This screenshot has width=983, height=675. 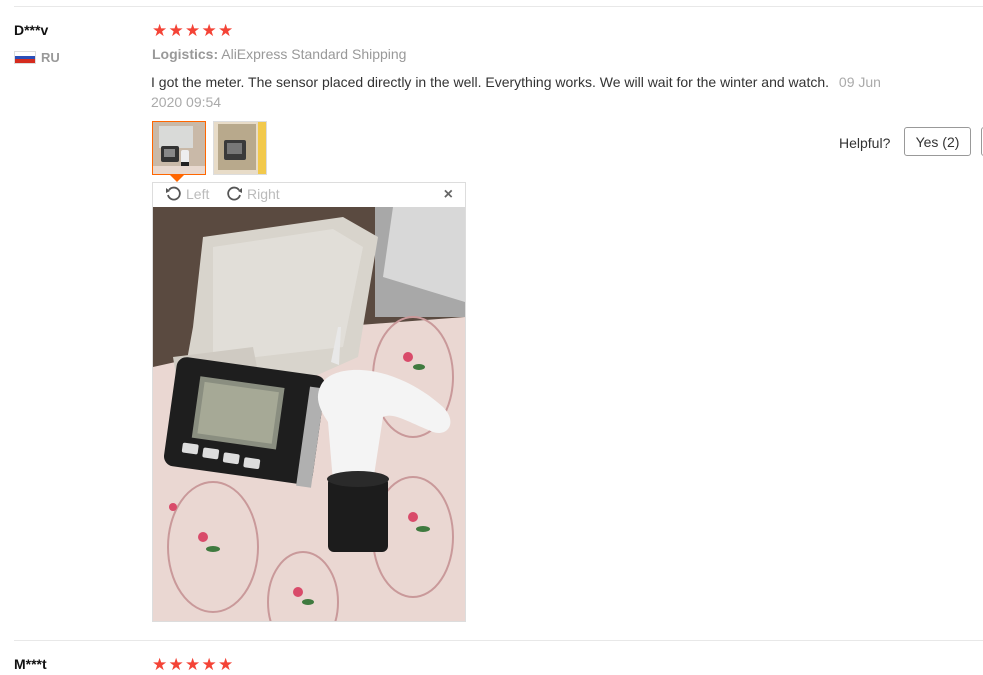 What do you see at coordinates (448, 195) in the screenshot?
I see `close-viewer-button: ×` at bounding box center [448, 195].